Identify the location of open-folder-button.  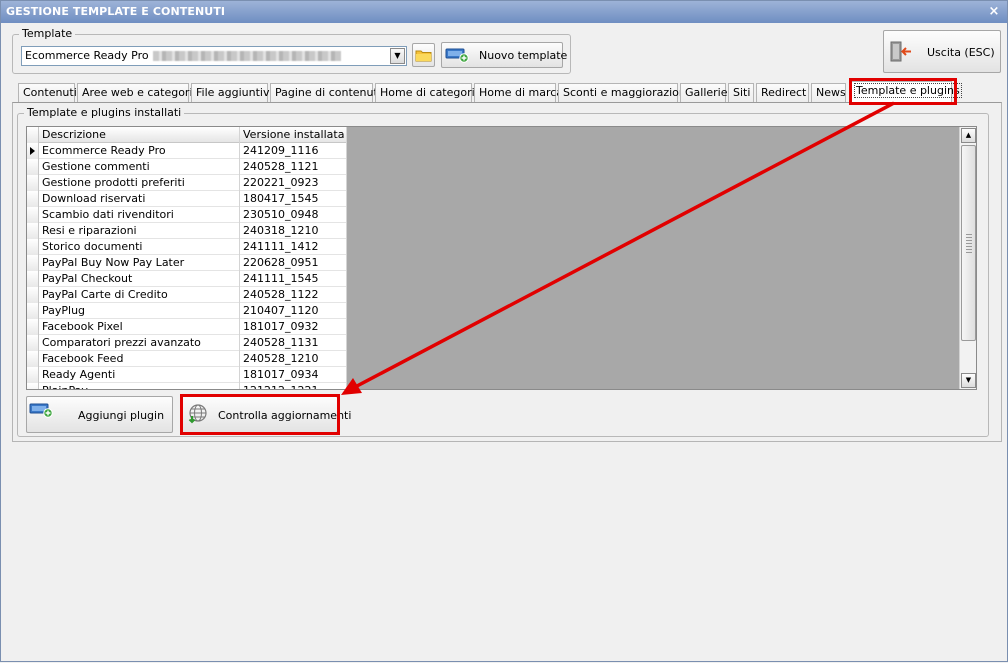
(423, 55).